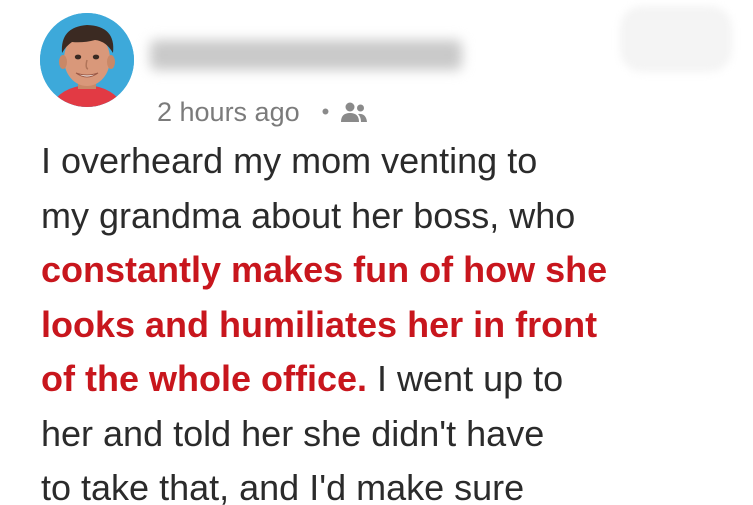 The height and width of the screenshot is (505, 753). I want to click on body-line-mixed: of the whole office. I went up to, so click(391, 379).